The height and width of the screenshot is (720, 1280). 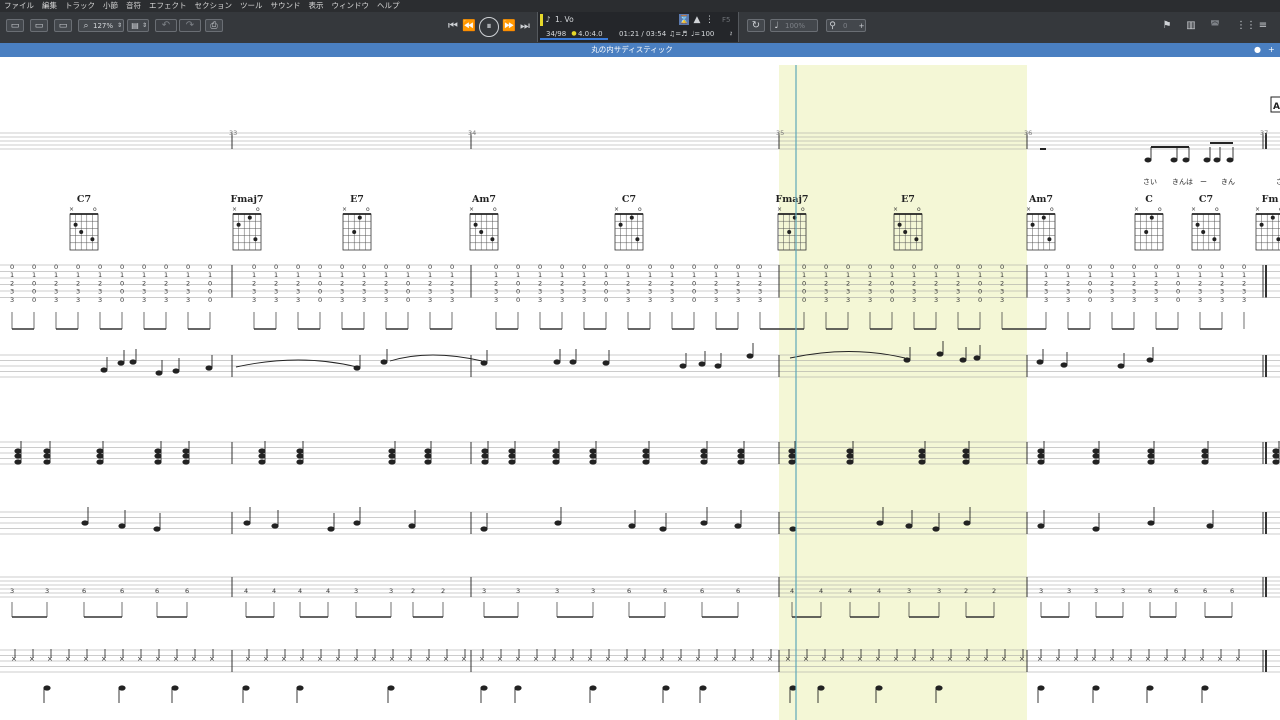 I want to click on page-layout-select: ▤ ⇕, so click(x=138, y=25).